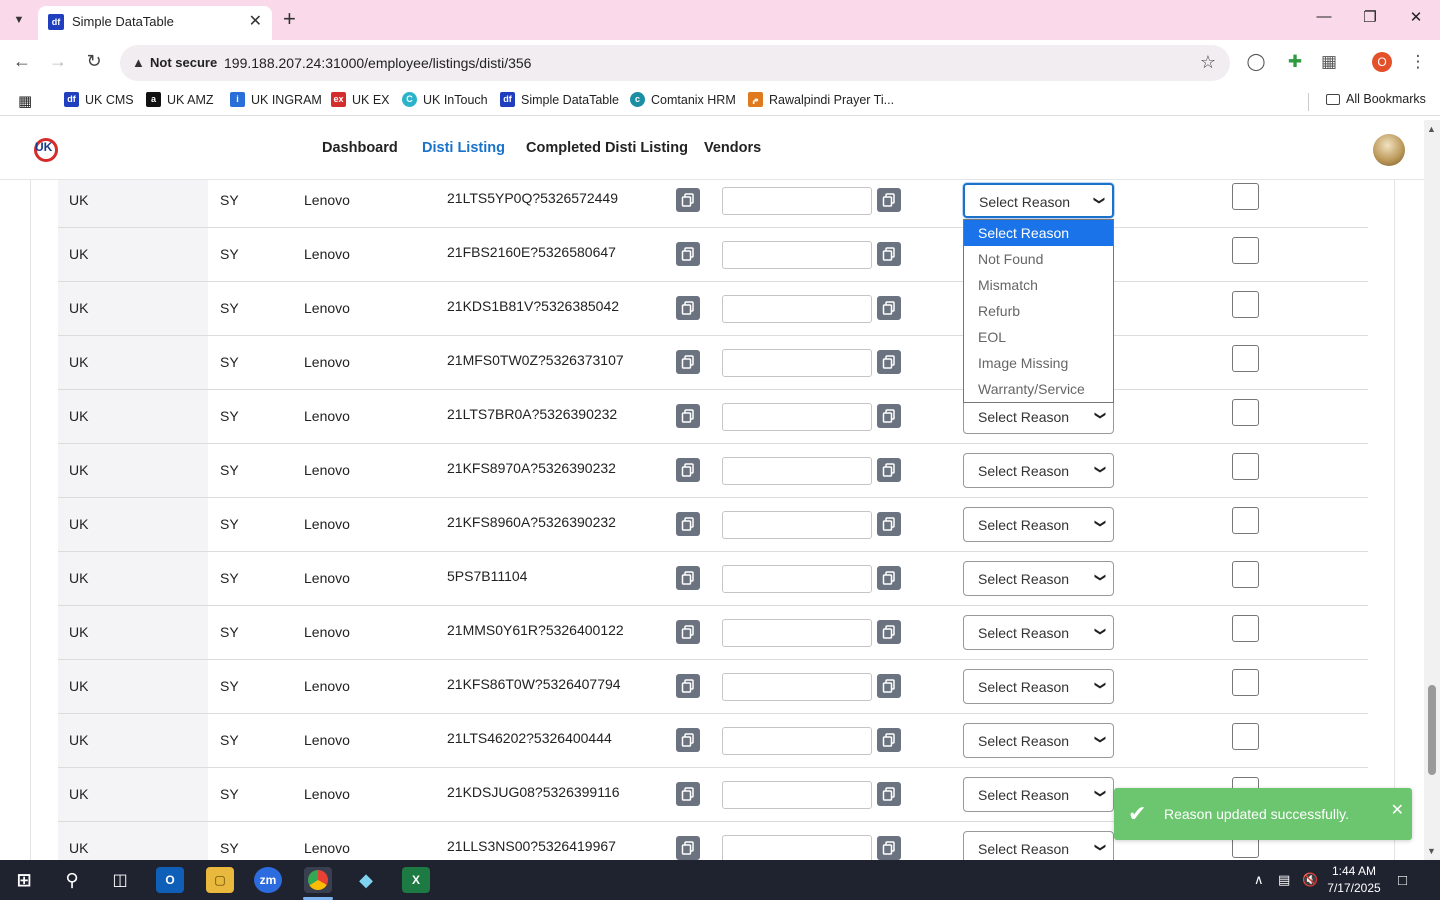 This screenshot has width=1440, height=900. Describe the element at coordinates (607, 148) in the screenshot. I see `nav-completed-disti-listing: Completed Disti Listing` at that location.